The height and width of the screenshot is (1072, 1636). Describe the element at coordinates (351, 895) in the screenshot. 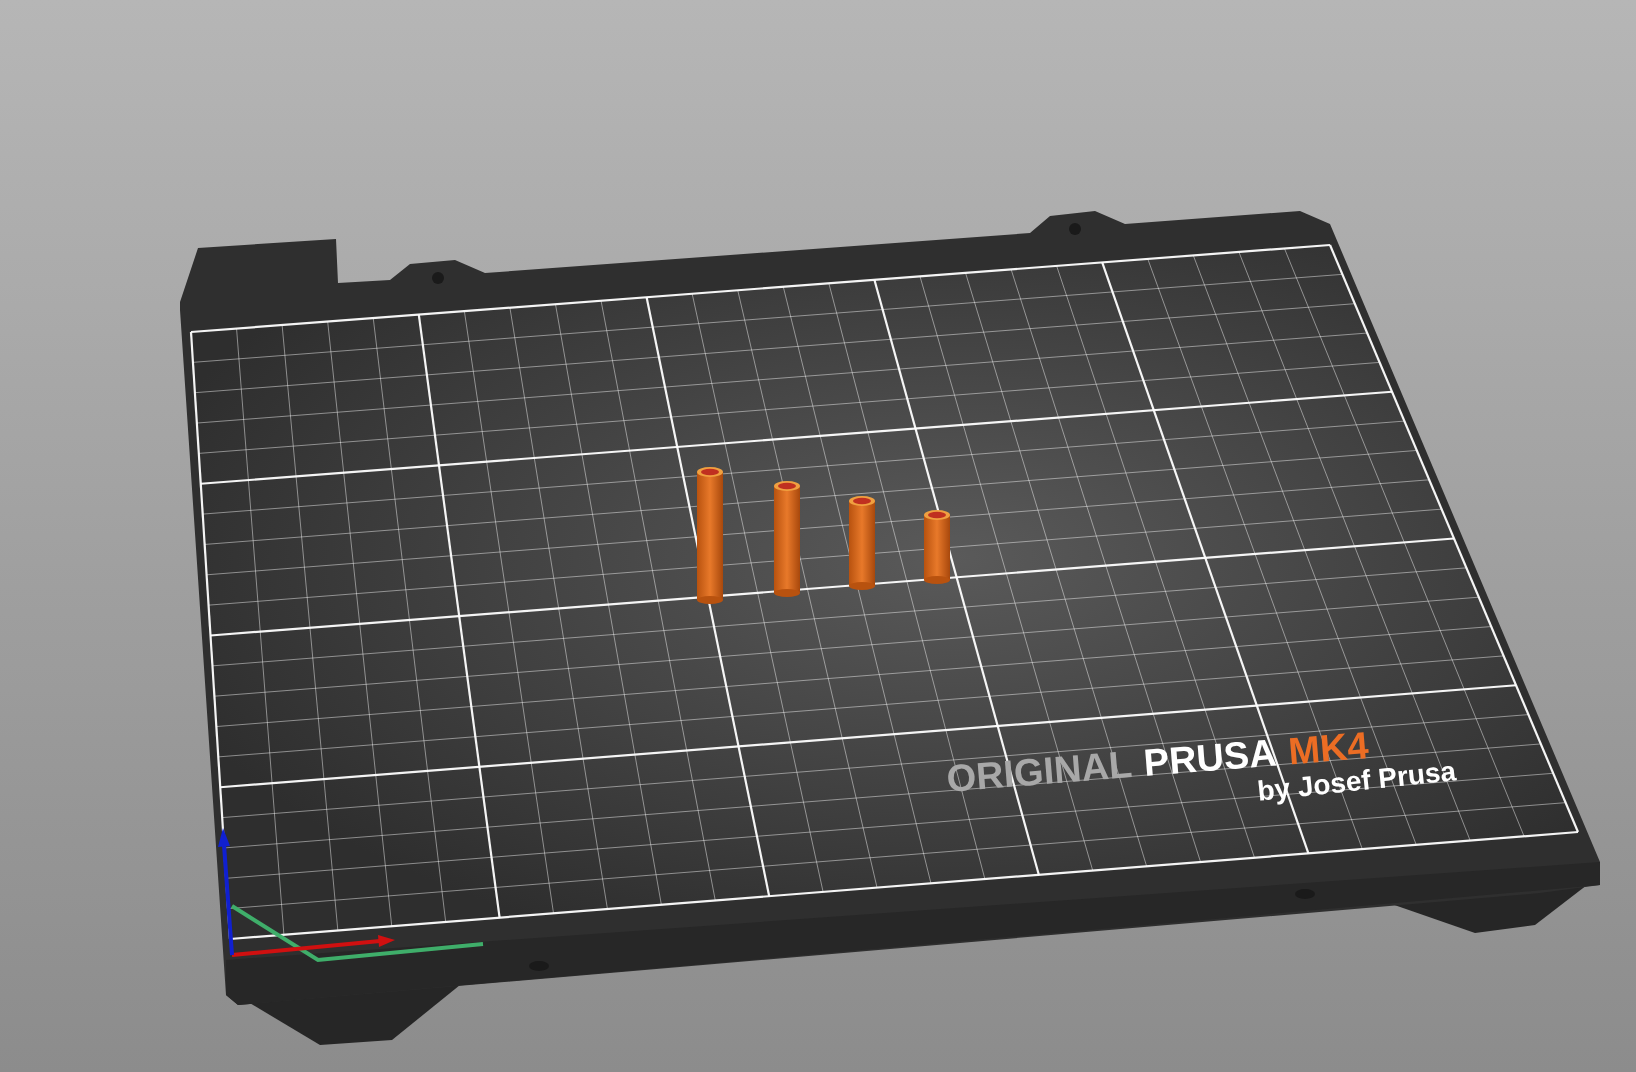

I see `axes-gizmo` at that location.